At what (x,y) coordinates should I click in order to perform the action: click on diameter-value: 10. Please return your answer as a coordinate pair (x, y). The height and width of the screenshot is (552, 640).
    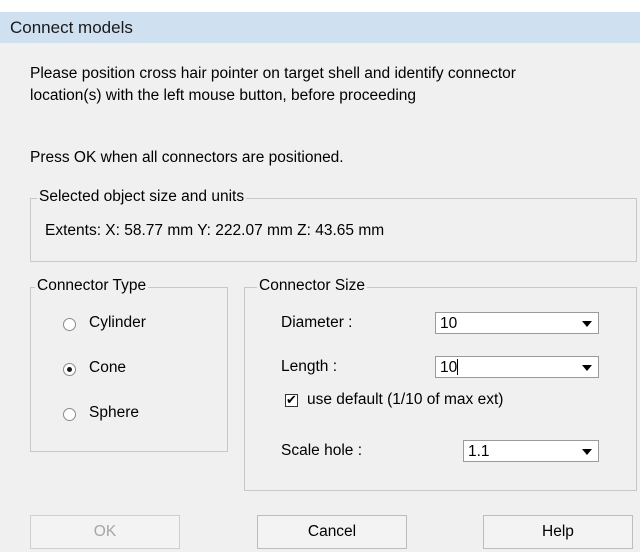
    Looking at the image, I should click on (449, 323).